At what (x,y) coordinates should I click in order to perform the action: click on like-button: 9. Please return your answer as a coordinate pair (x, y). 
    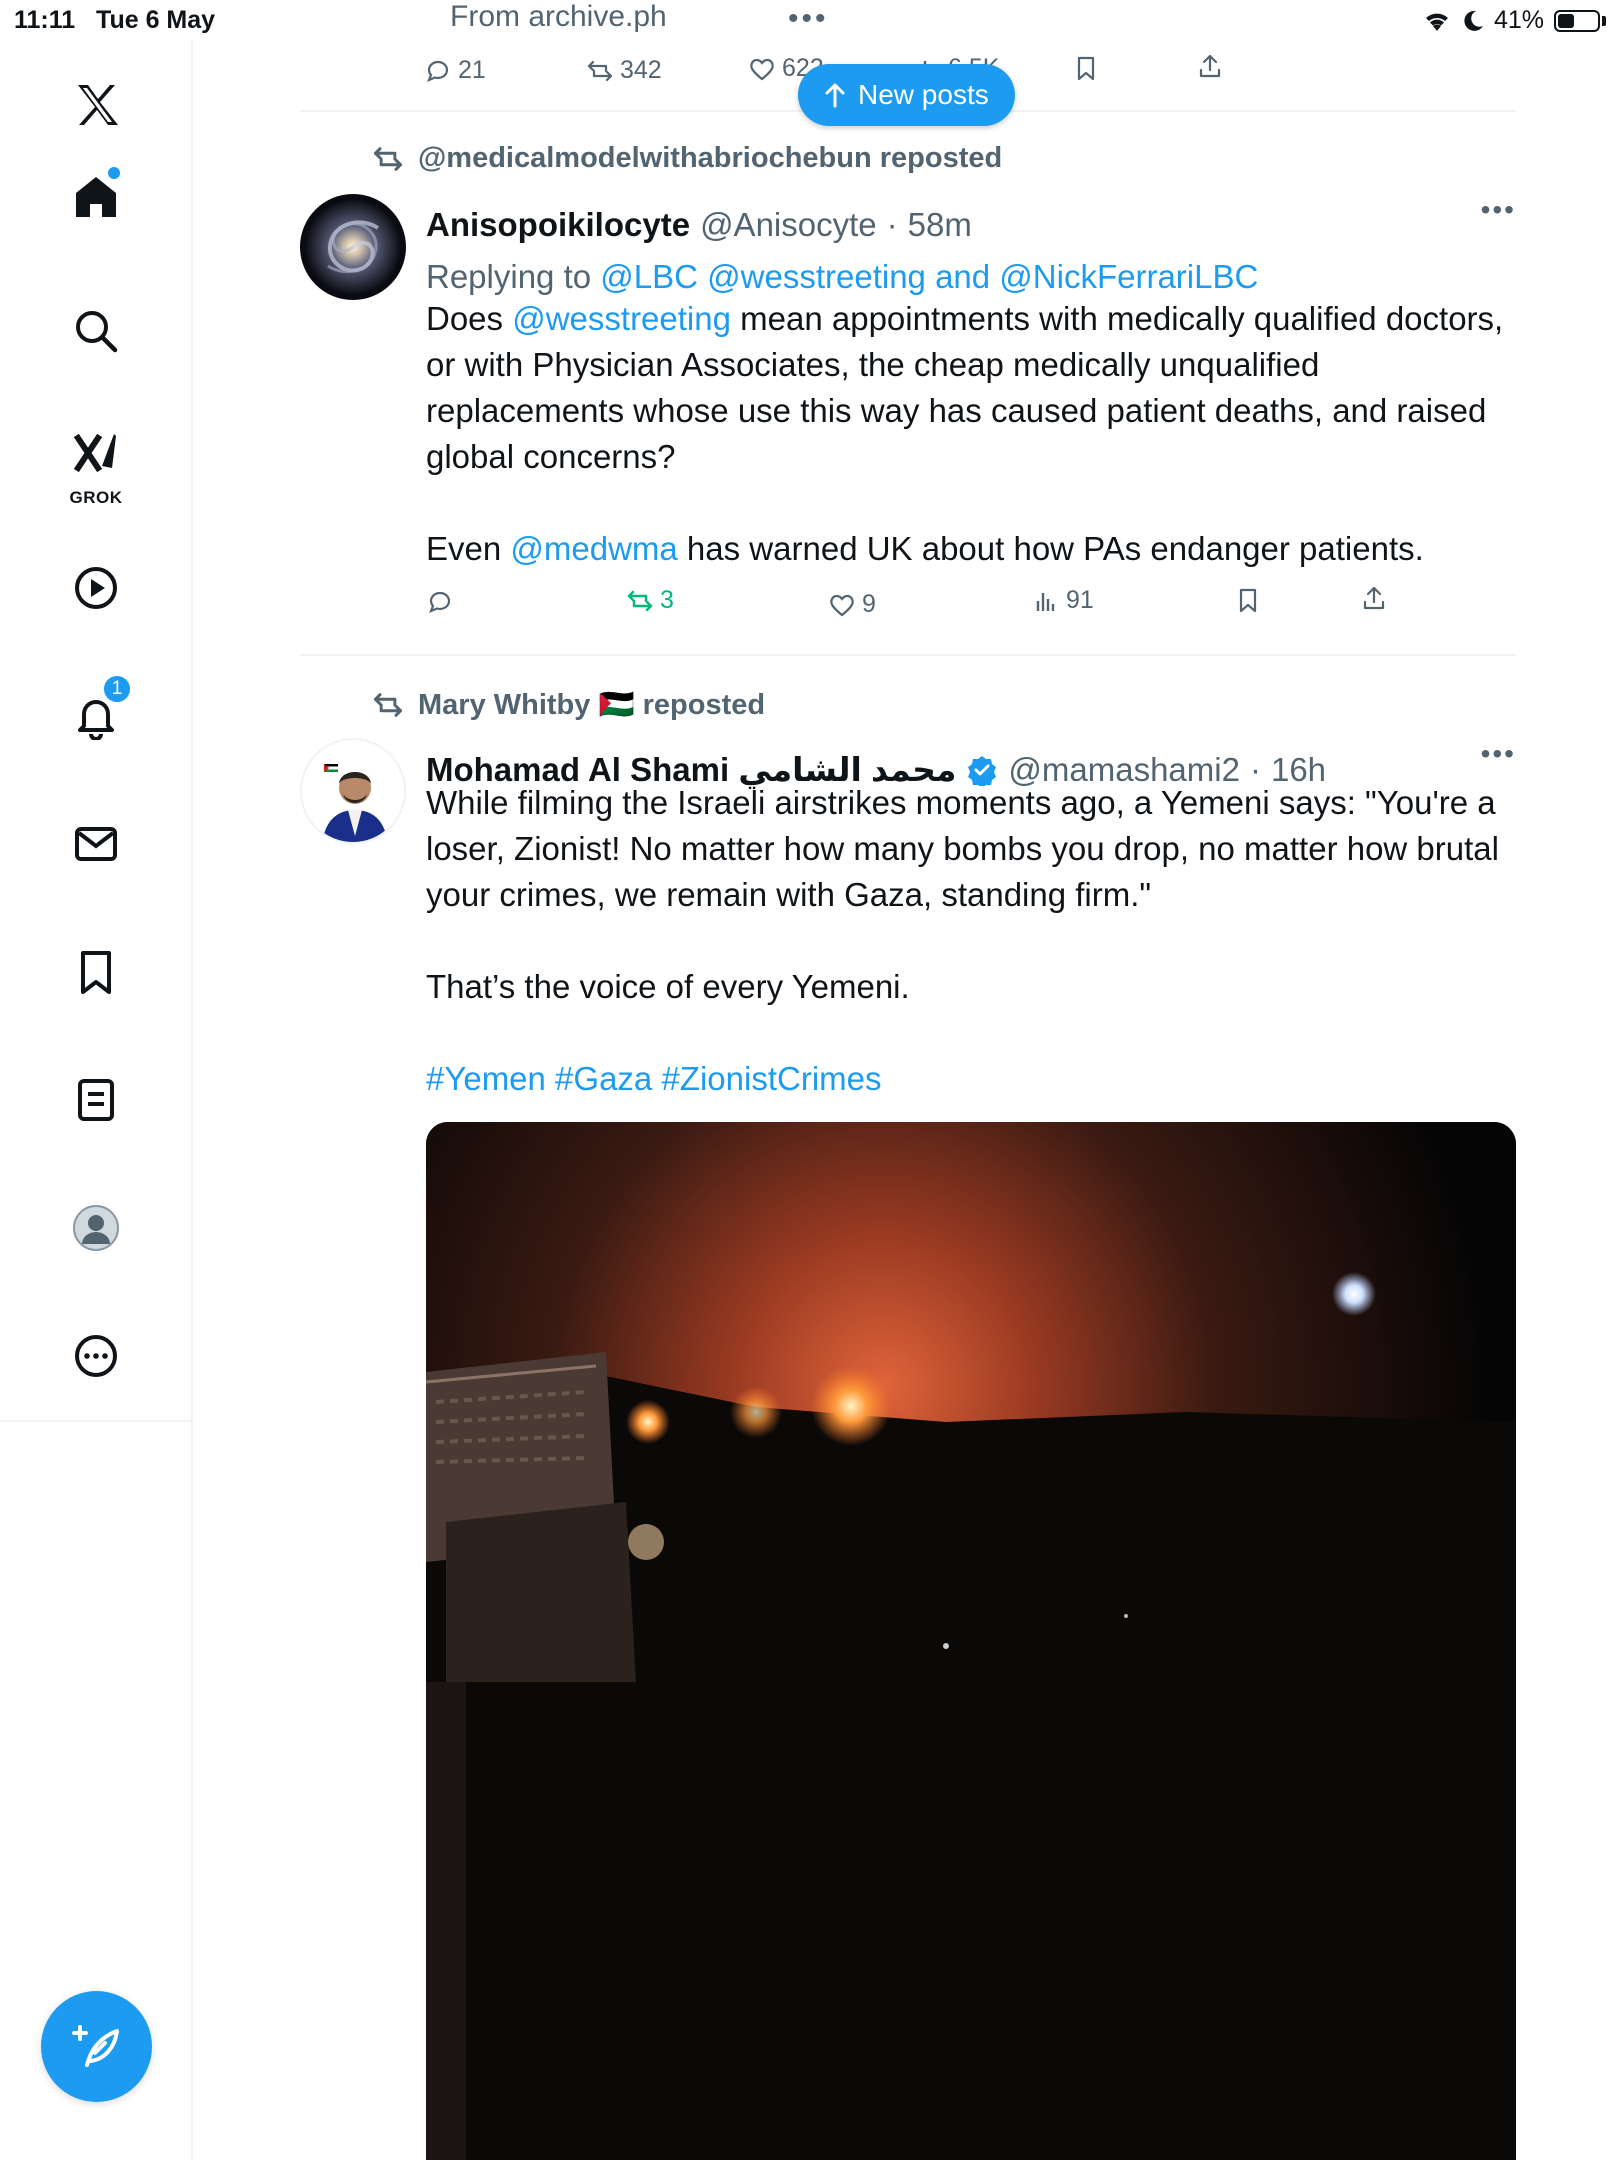
    Looking at the image, I should click on (852, 604).